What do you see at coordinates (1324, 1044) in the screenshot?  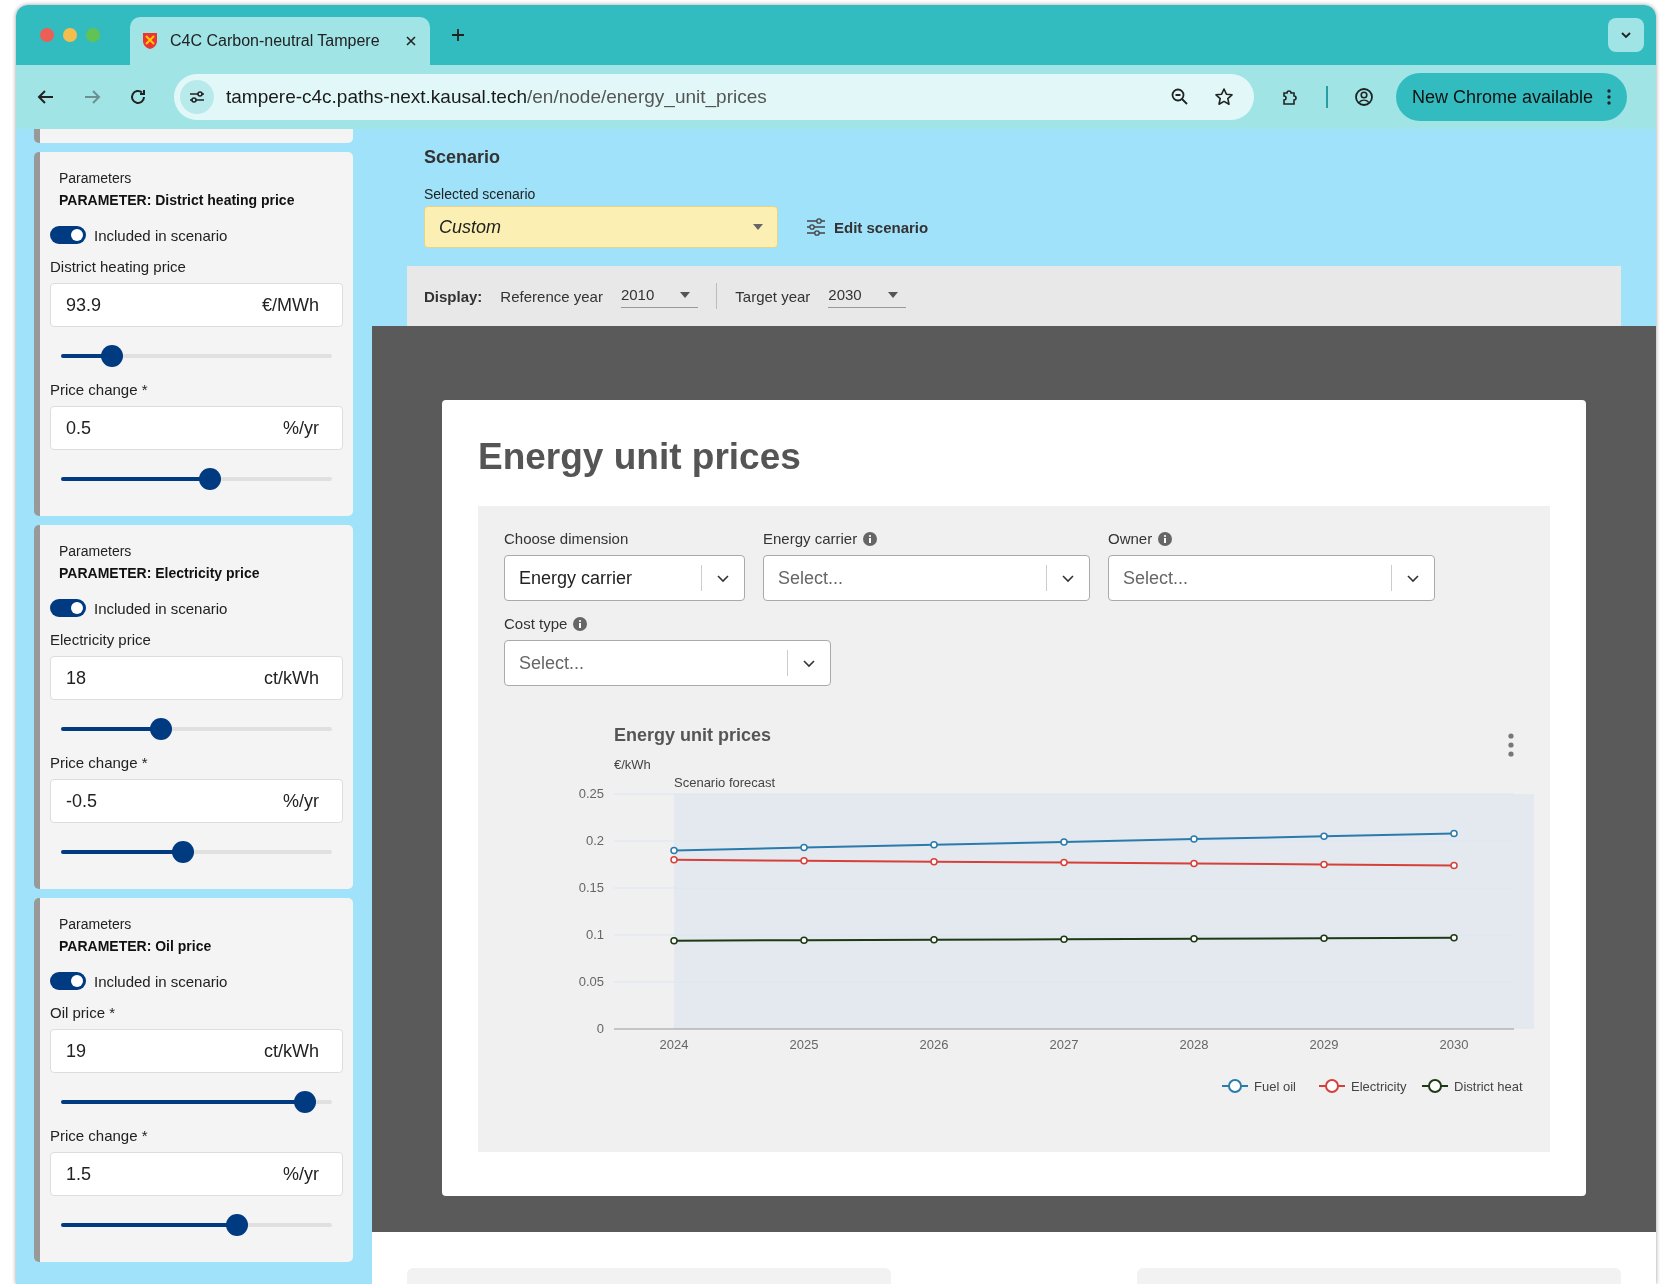 I see `axis-tick-label: 2029` at bounding box center [1324, 1044].